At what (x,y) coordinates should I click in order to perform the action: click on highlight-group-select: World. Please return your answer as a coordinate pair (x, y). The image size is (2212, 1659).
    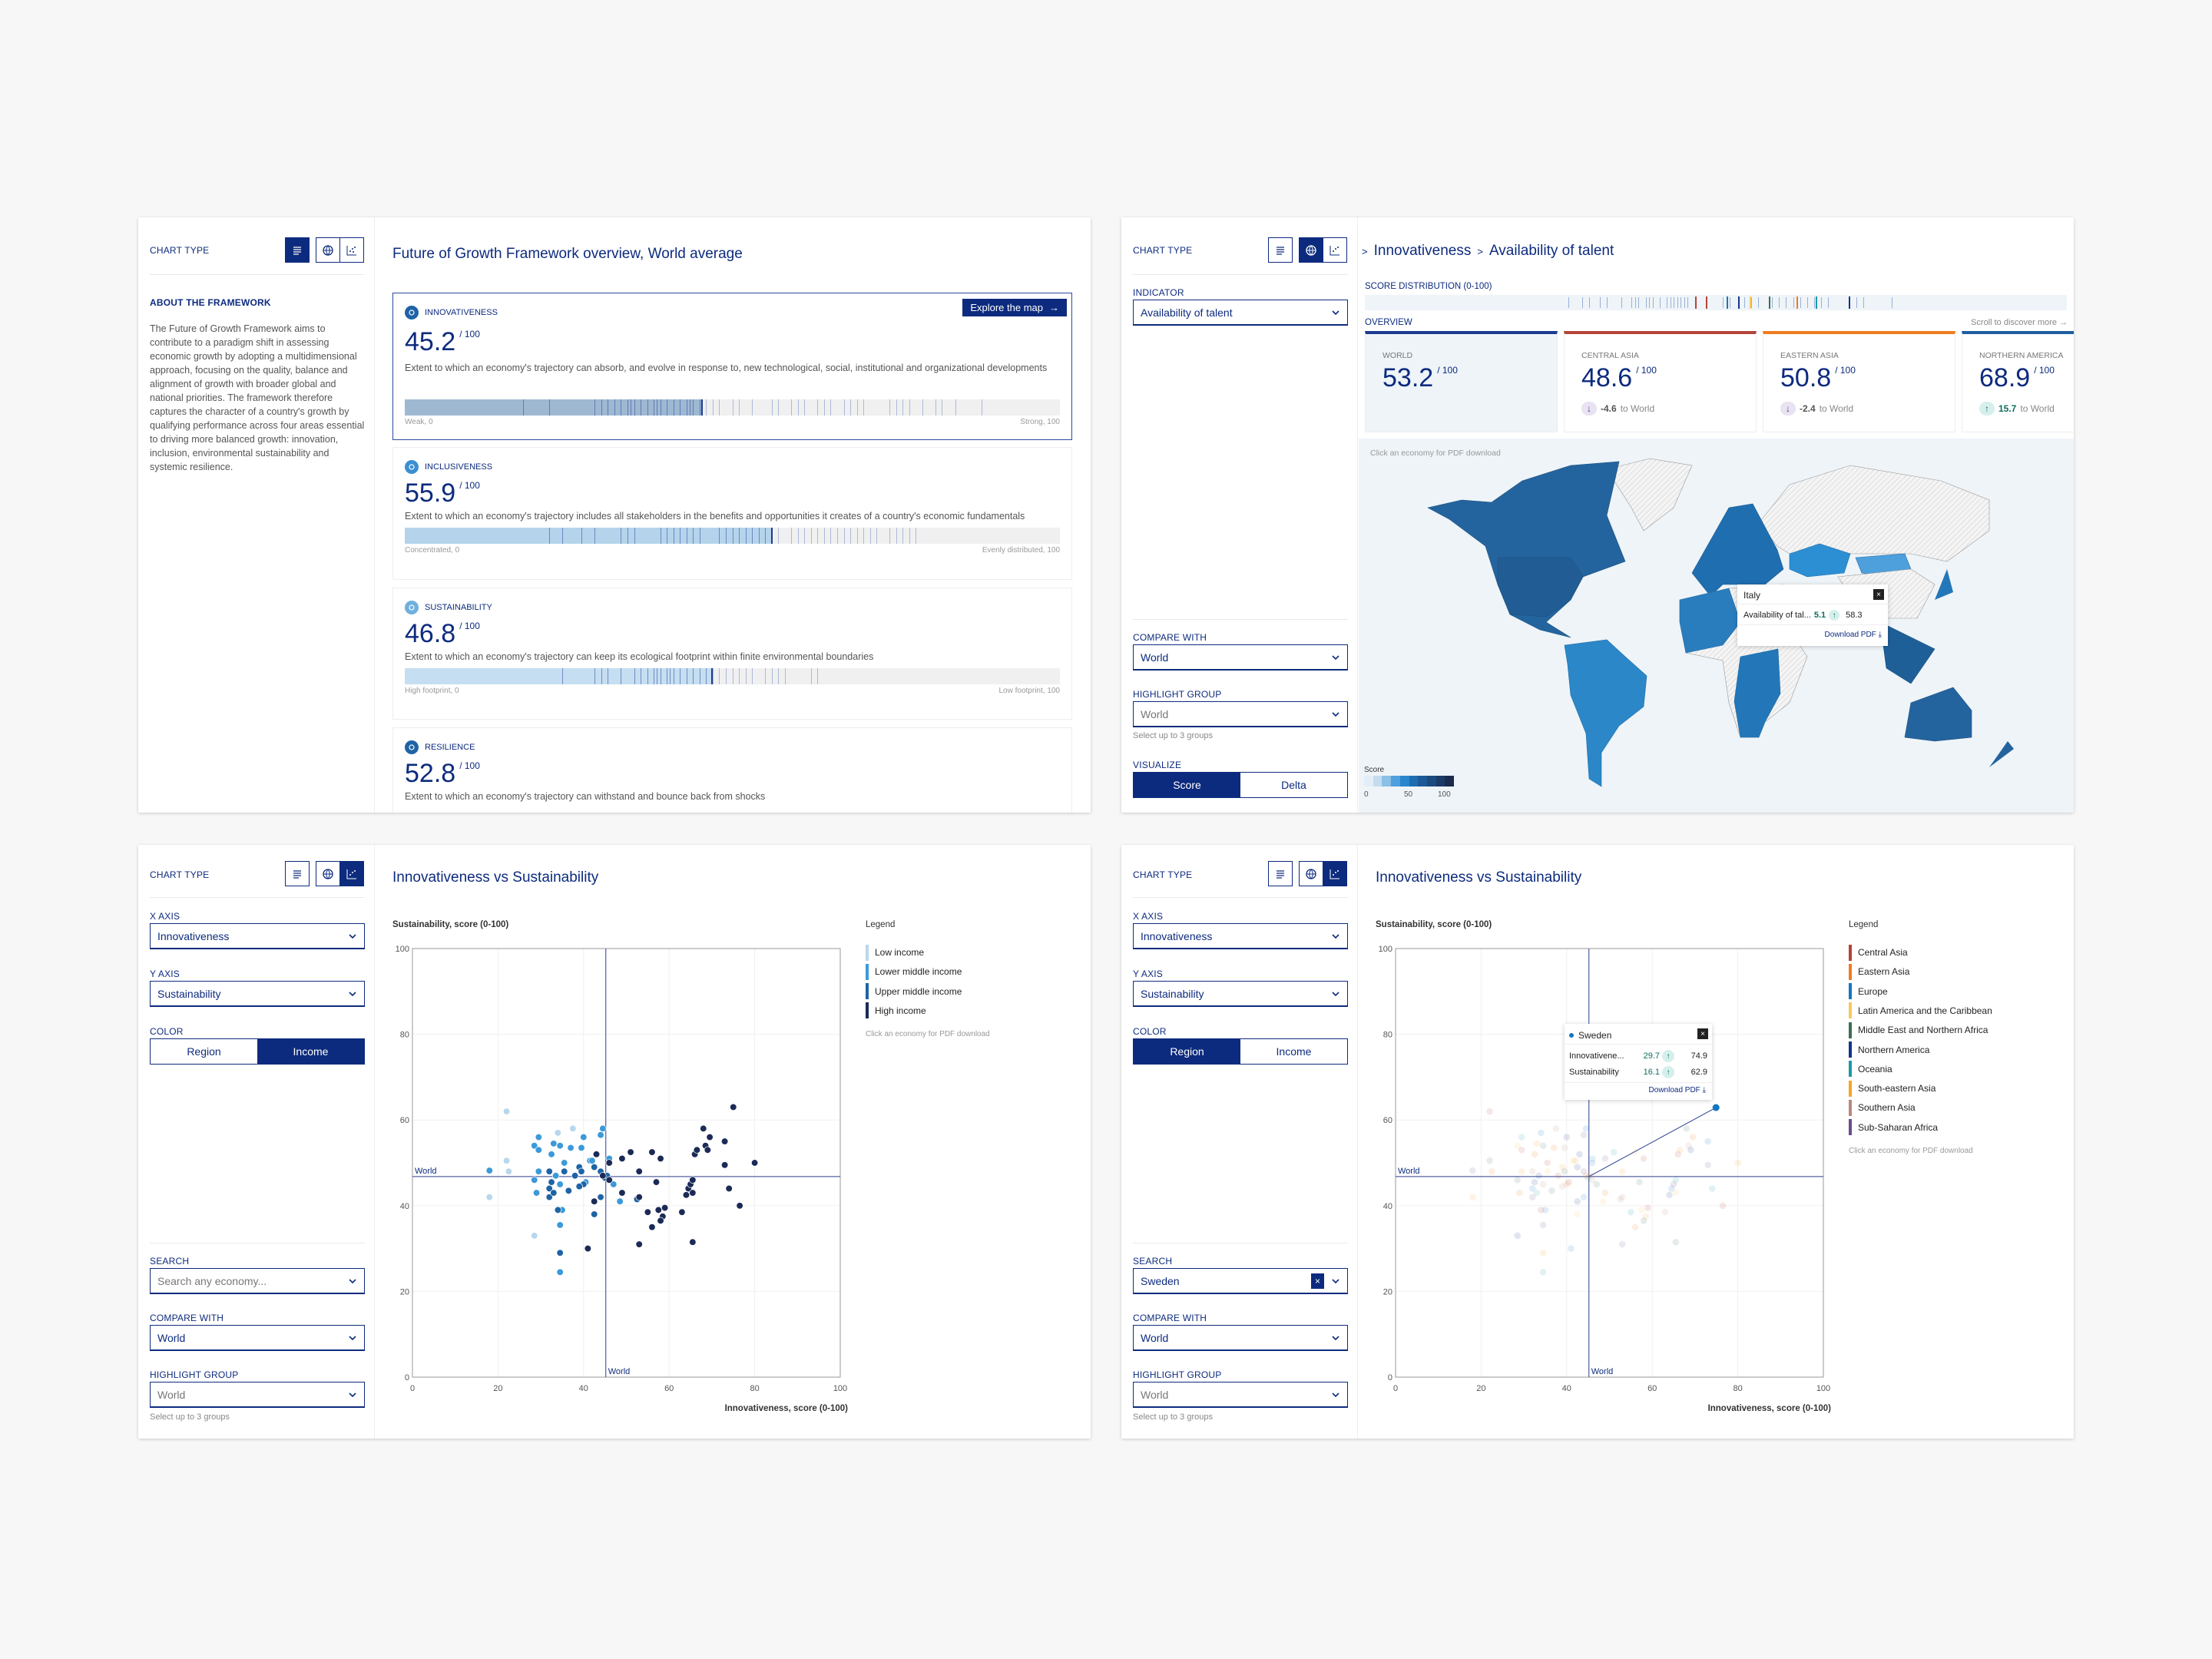
    Looking at the image, I should click on (1240, 714).